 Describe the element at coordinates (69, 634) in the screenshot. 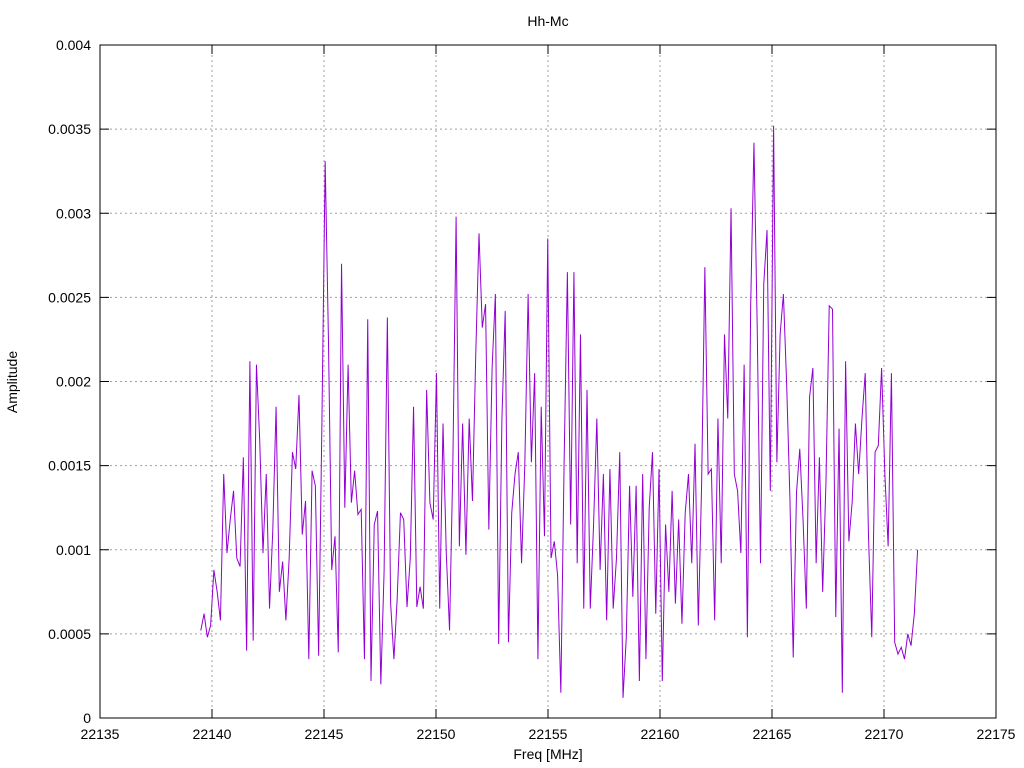

I see `y-tick-label: 0.0005` at that location.